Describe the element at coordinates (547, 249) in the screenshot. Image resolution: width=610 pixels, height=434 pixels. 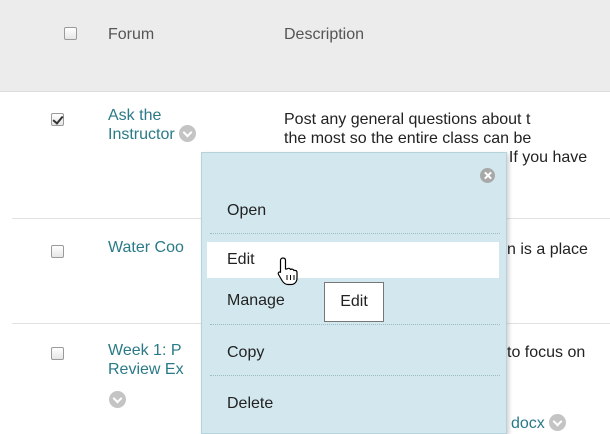
I see `row-description: n is a place` at that location.